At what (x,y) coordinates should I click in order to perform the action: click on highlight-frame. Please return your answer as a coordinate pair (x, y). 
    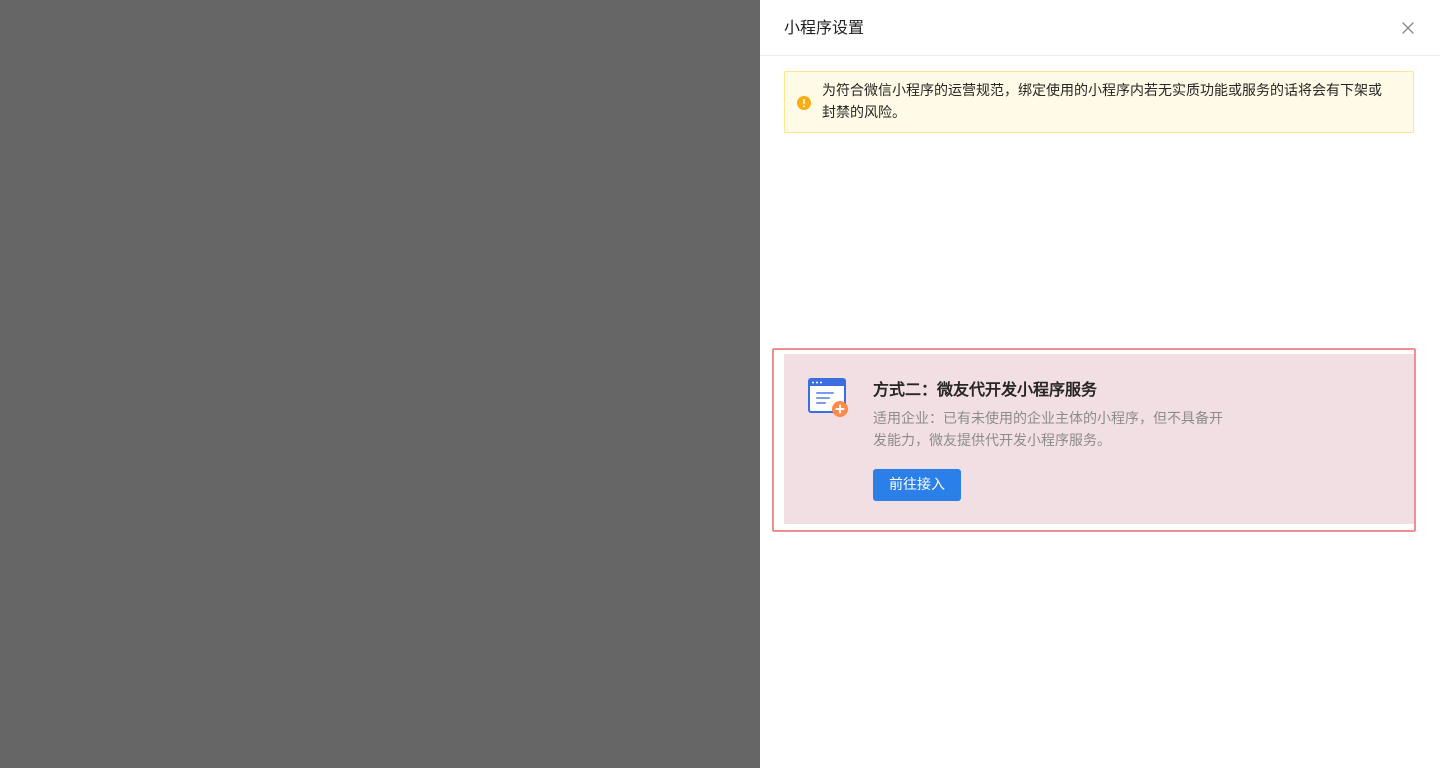
    Looking at the image, I should click on (1094, 440).